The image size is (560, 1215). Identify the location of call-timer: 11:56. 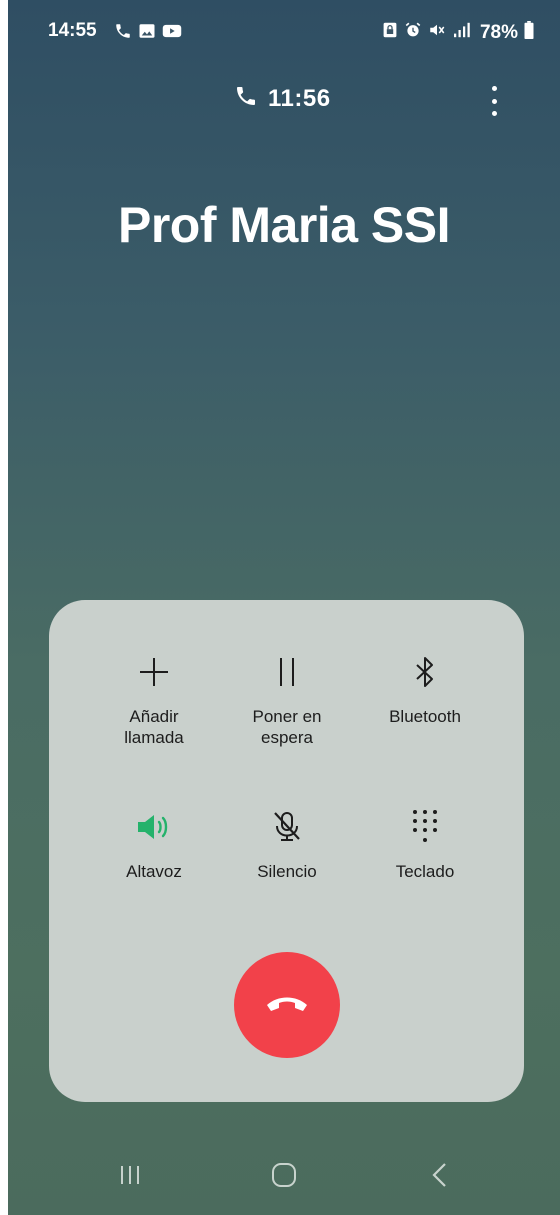
(282, 98).